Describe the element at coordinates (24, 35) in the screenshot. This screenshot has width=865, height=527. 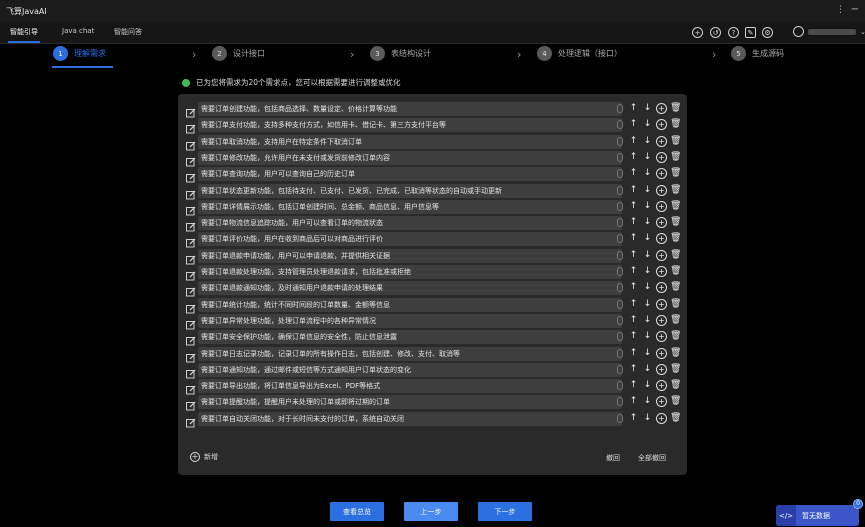
I see `tab-smart-guide: 智能引导` at that location.